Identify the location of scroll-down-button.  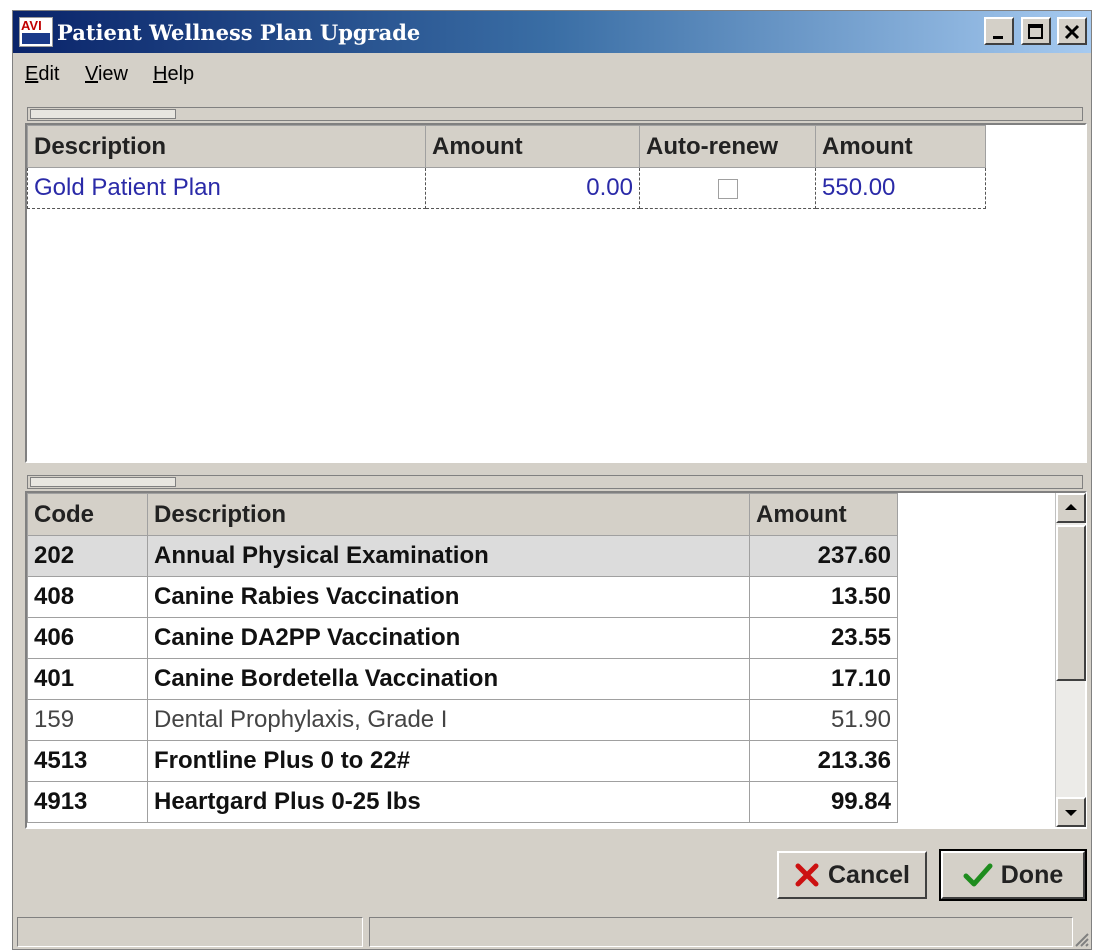
(1071, 812).